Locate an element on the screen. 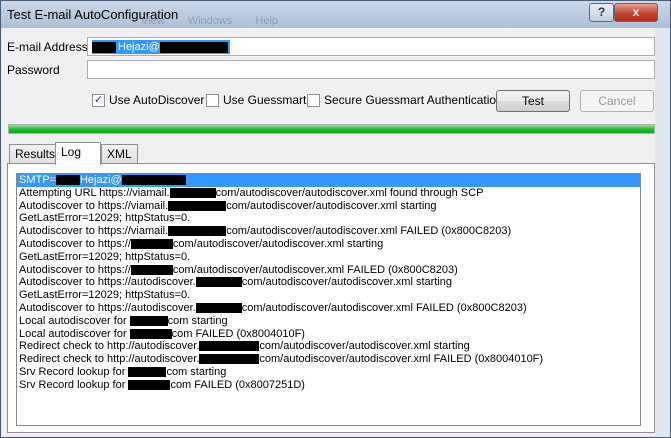 The height and width of the screenshot is (438, 671). password-label: Password is located at coordinates (33, 70).